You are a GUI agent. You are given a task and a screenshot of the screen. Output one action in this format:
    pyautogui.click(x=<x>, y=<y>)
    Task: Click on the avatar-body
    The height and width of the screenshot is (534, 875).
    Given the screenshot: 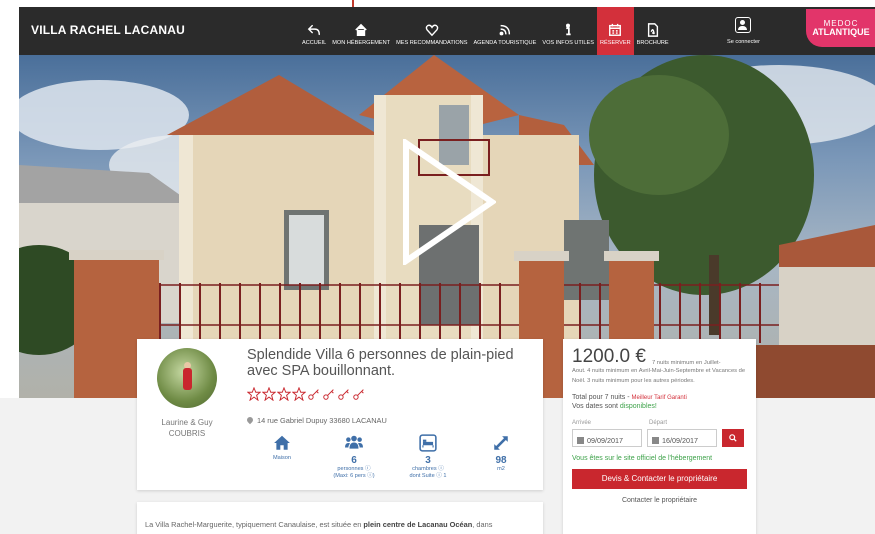 What is the action you would take?
    pyautogui.click(x=187, y=379)
    